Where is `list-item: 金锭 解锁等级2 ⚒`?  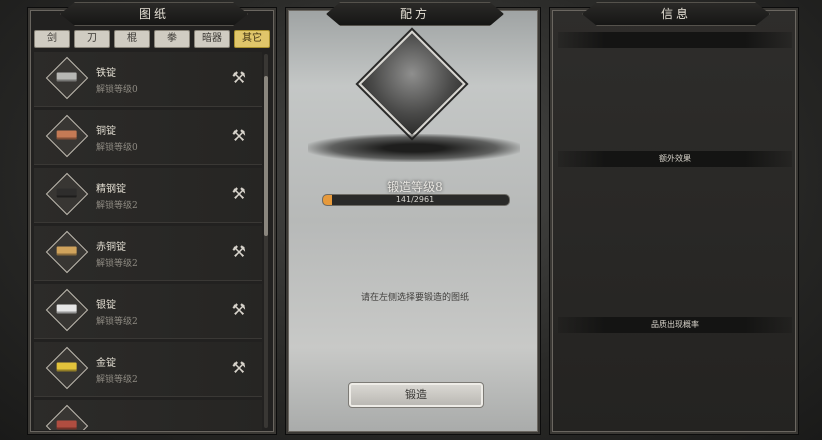 list-item: 金锭 解锁等级2 ⚒ is located at coordinates (148, 369).